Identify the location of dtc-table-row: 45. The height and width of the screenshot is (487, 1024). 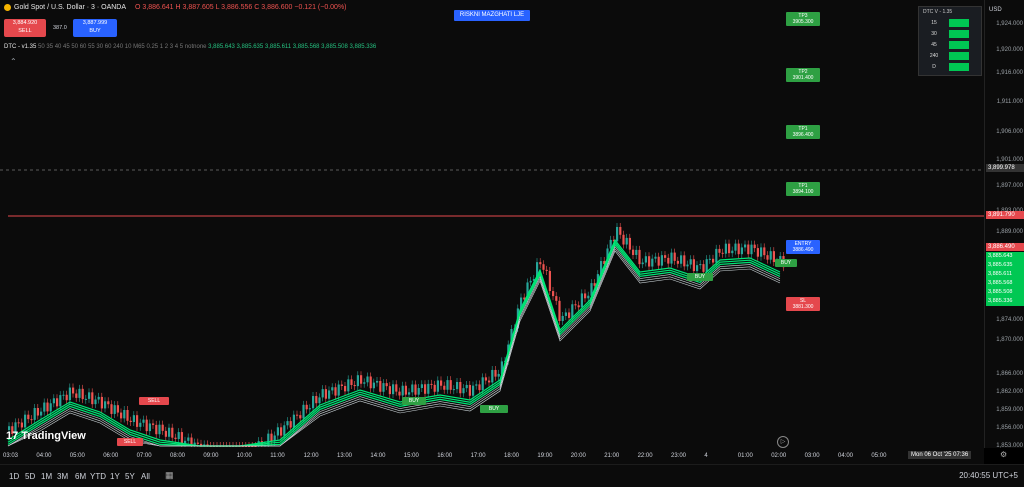
(950, 44).